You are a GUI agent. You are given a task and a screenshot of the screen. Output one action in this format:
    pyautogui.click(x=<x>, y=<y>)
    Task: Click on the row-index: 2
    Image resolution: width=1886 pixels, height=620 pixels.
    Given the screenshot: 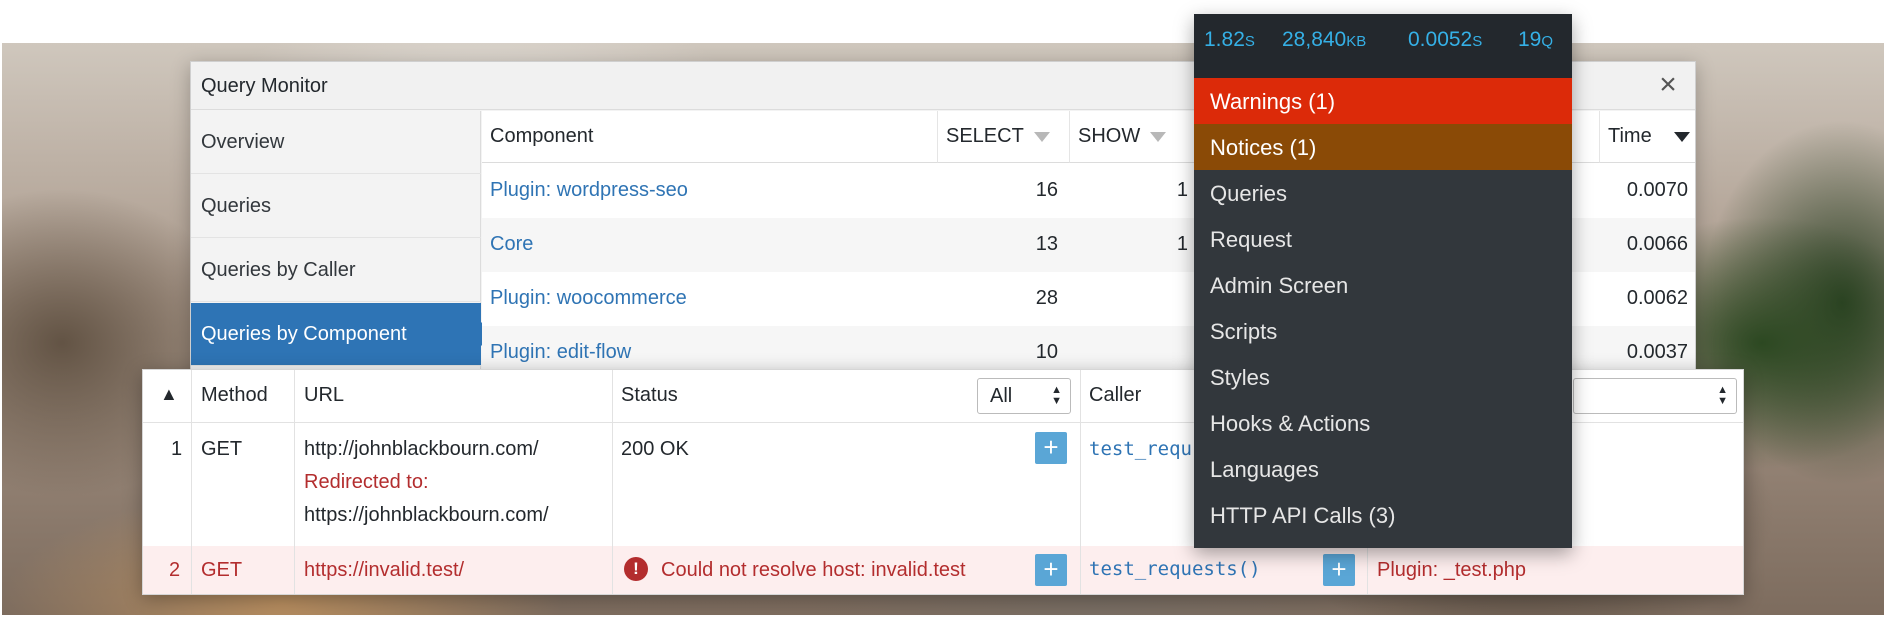 What is the action you would take?
    pyautogui.click(x=175, y=570)
    